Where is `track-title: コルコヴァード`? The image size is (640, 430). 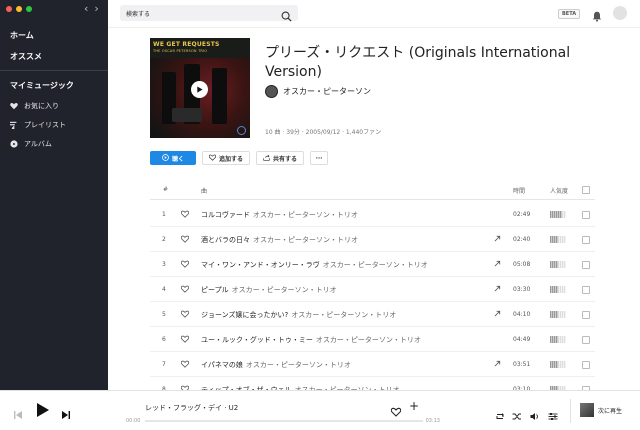 track-title: コルコヴァード is located at coordinates (225, 215).